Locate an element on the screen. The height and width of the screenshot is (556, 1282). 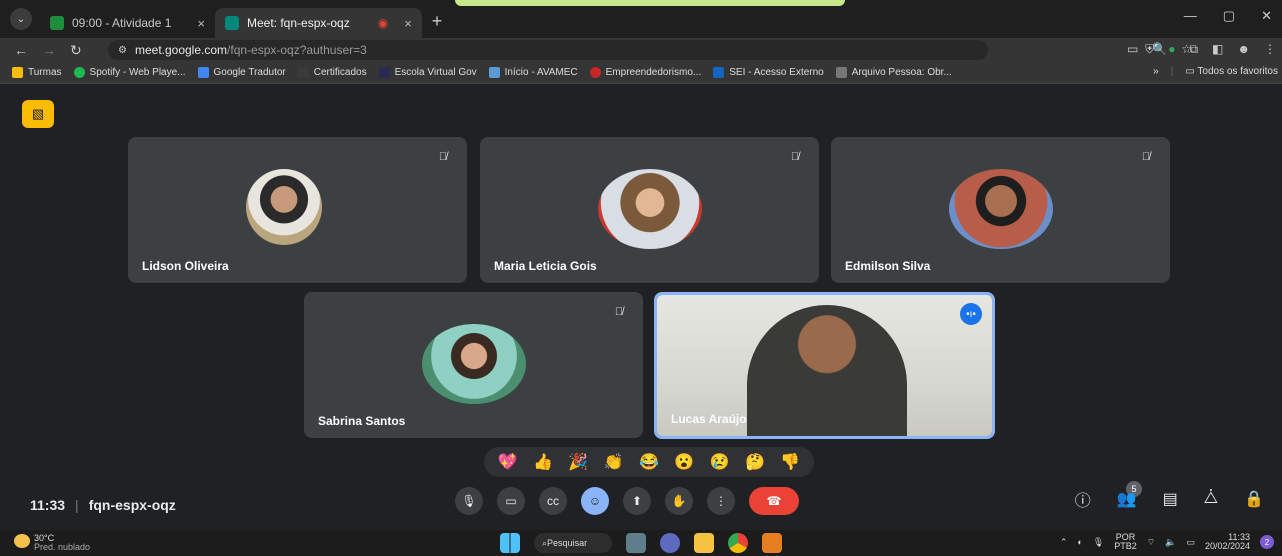
translate-icon is located at coordinates (203, 72).